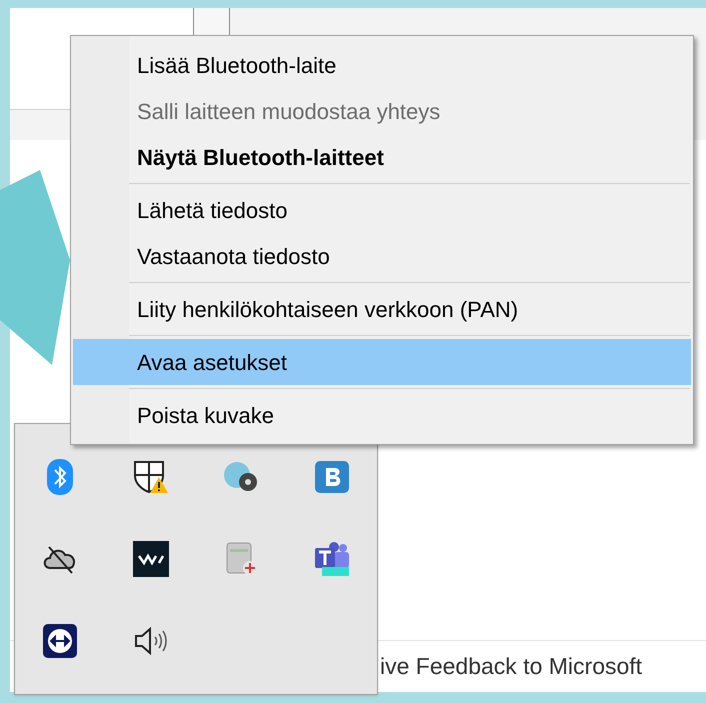  What do you see at coordinates (150, 559) in the screenshot?
I see `app-logo-icon` at bounding box center [150, 559].